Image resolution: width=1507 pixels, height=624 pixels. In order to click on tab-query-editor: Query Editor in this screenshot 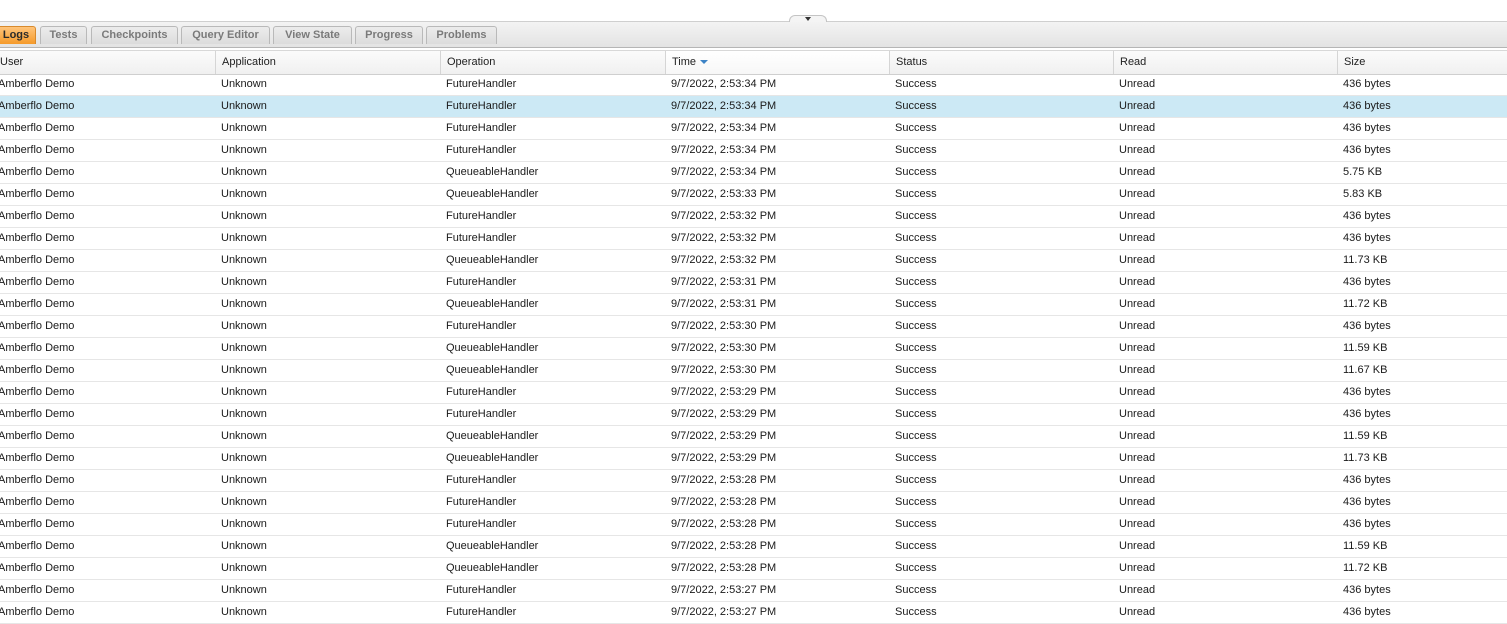, I will do `click(225, 35)`.